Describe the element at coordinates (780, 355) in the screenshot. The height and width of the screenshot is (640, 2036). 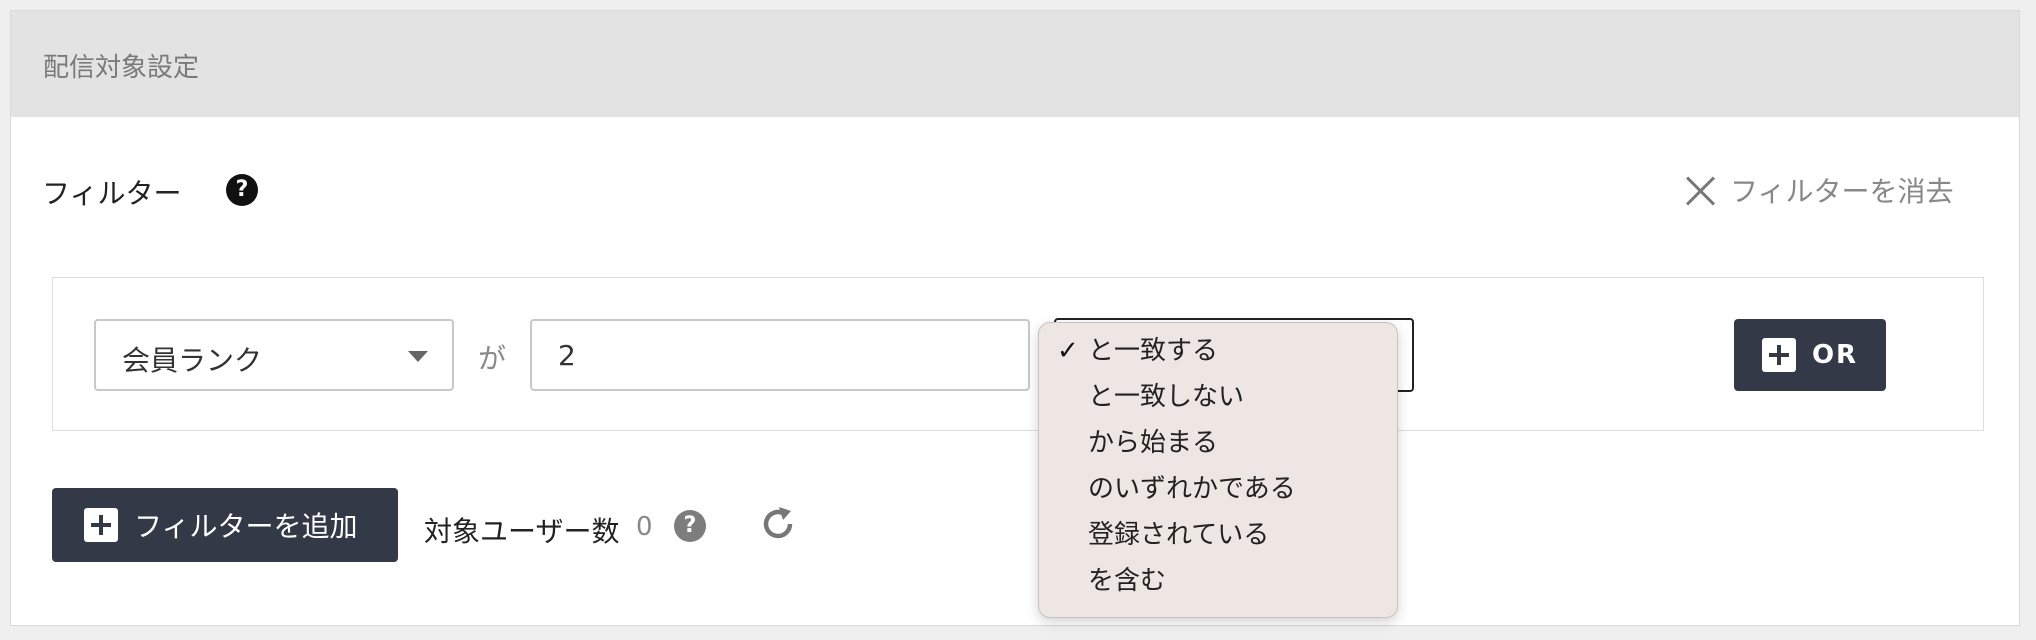
I see `condition-value-input` at that location.